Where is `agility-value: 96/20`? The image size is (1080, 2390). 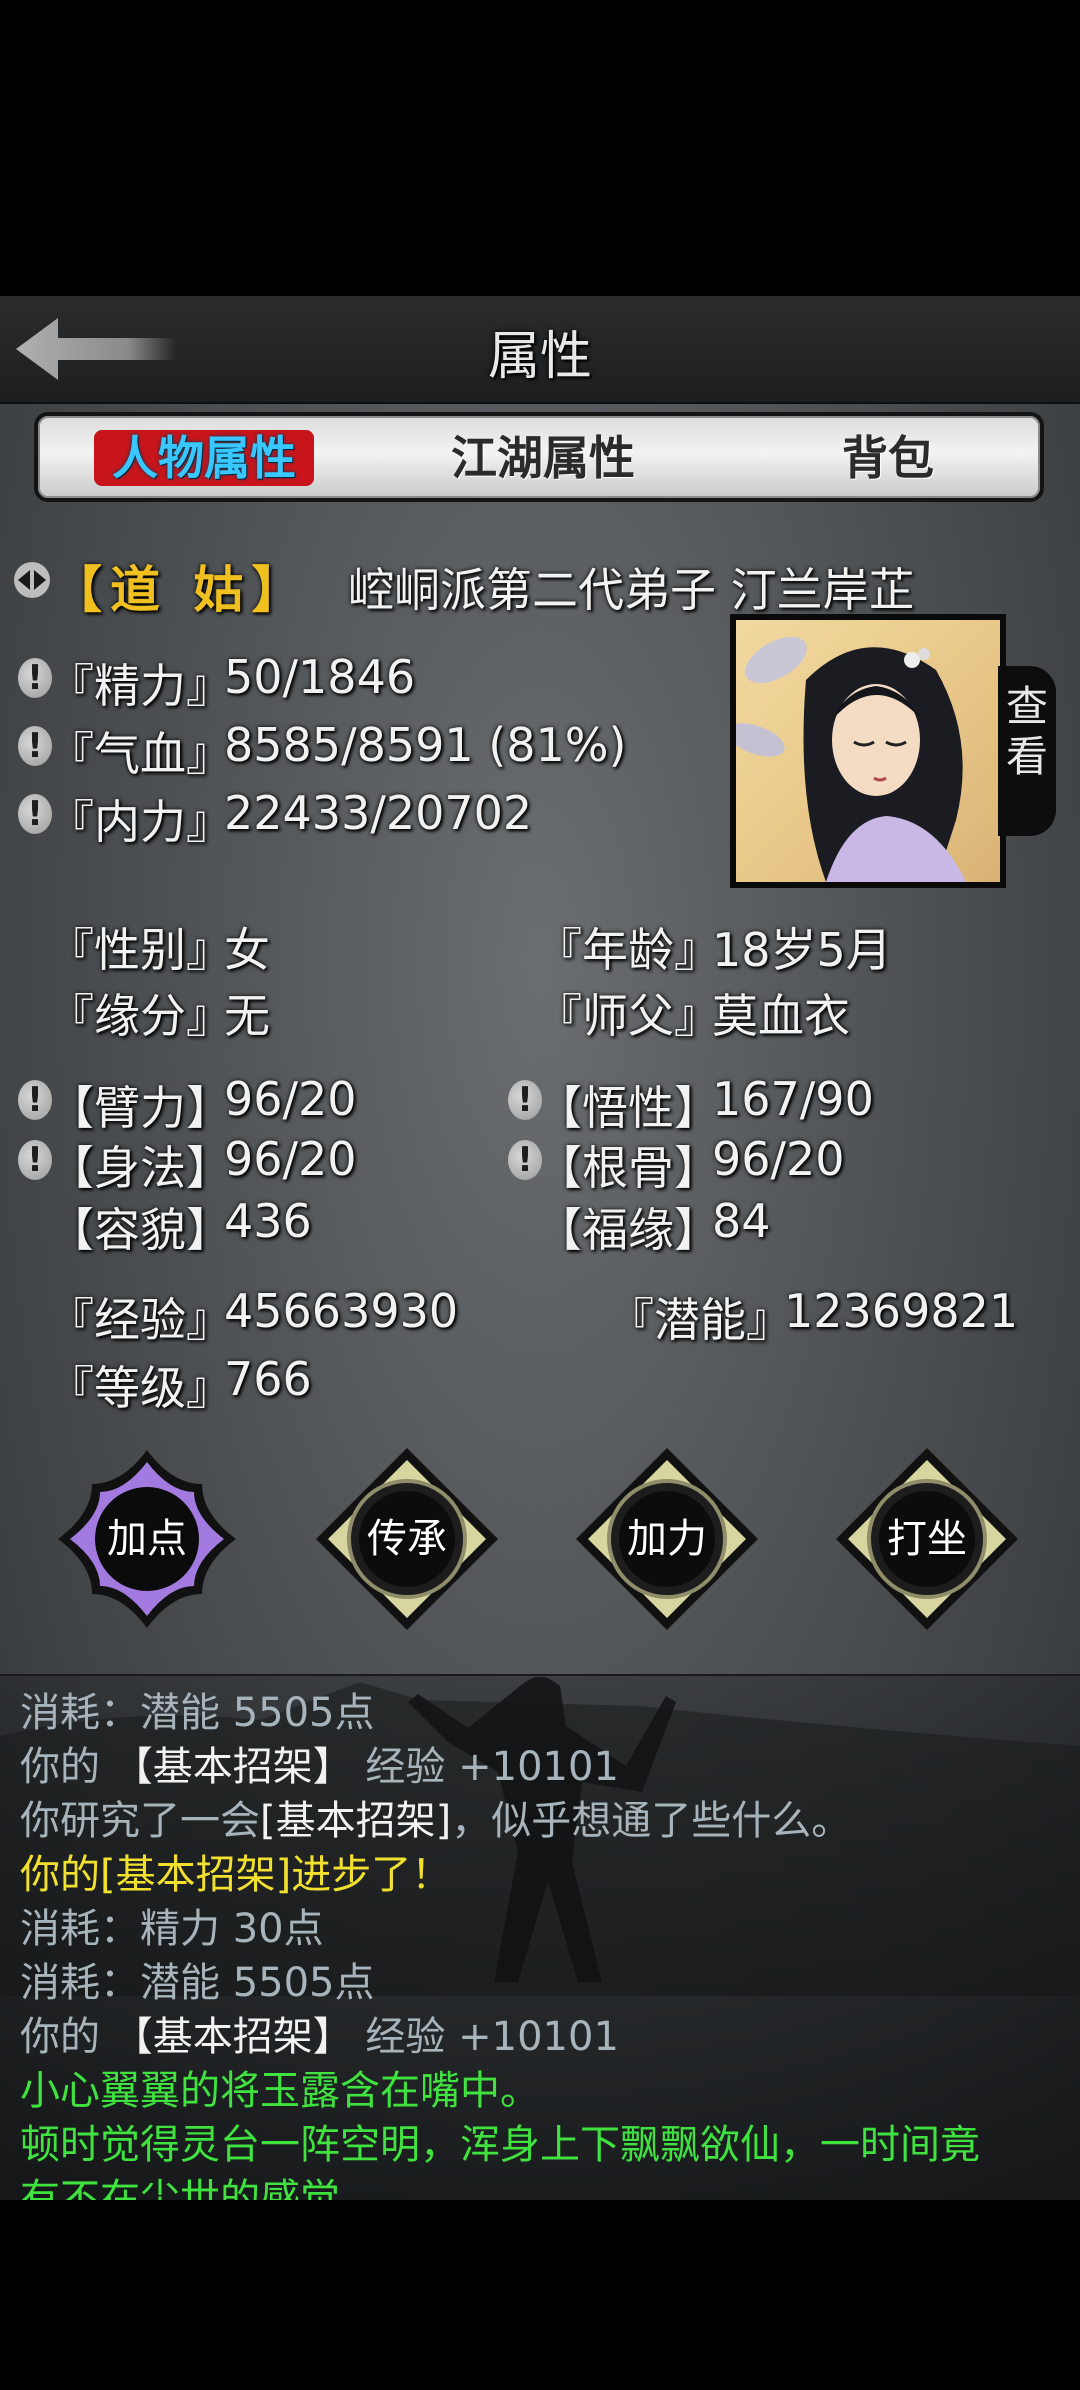
agility-value: 96/20 is located at coordinates (290, 1159).